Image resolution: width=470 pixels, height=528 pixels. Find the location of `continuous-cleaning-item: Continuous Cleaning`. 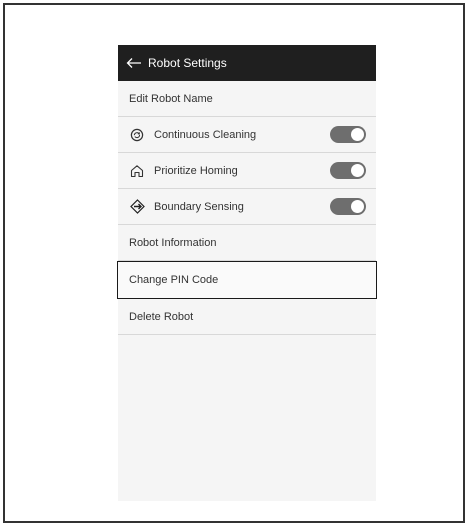

continuous-cleaning-item: Continuous Cleaning is located at coordinates (247, 135).